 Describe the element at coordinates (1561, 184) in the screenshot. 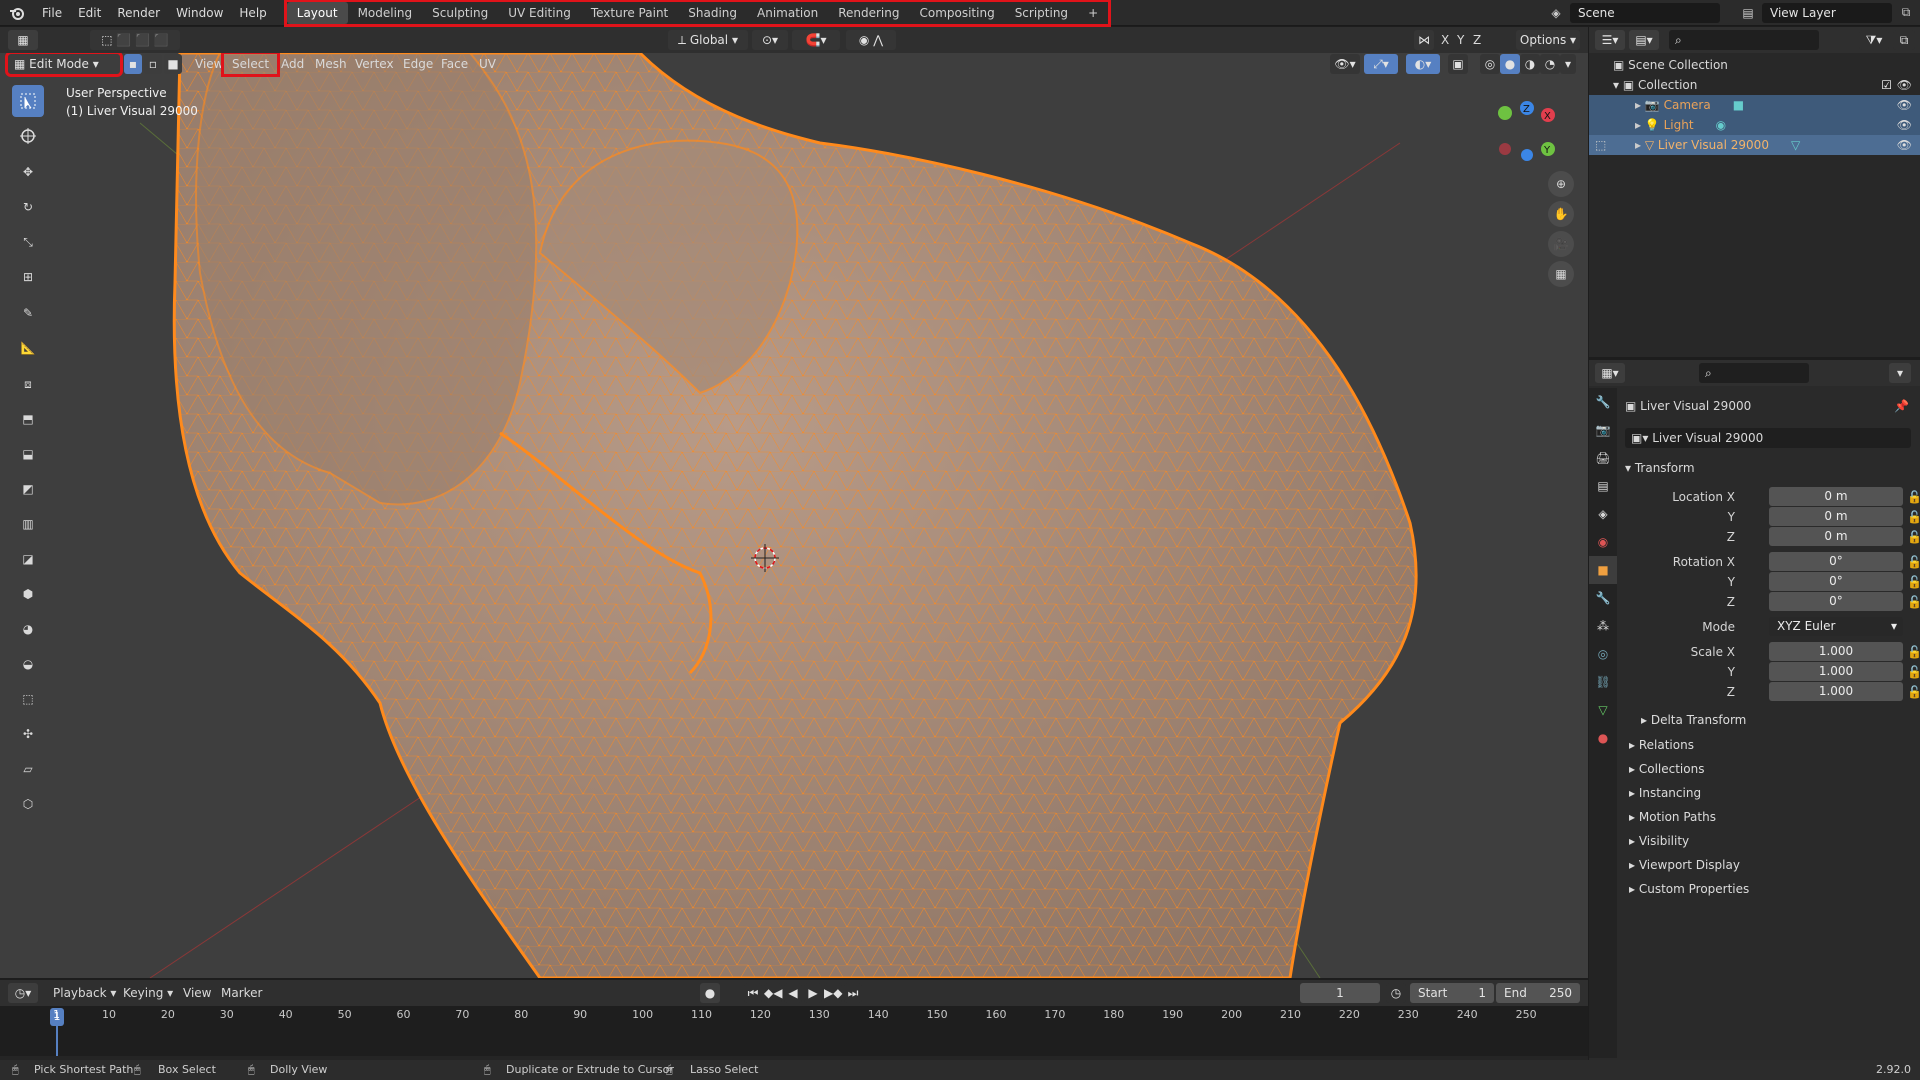

I see `zoom-icon: ⊕` at that location.